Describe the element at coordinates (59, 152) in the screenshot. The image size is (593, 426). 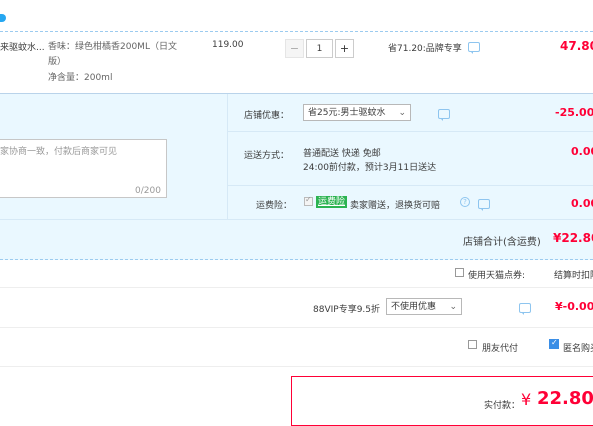
I see `message-placeholder: 家协商一致，付款后商家可见` at that location.